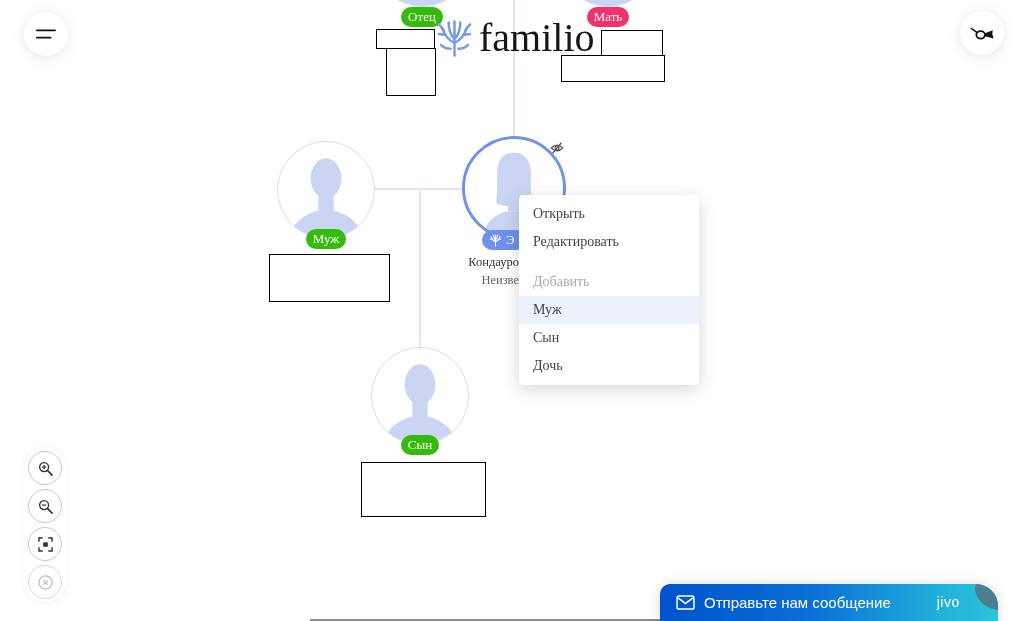 The image size is (1030, 621). Describe the element at coordinates (685, 602) in the screenshot. I see `envelope-icon` at that location.